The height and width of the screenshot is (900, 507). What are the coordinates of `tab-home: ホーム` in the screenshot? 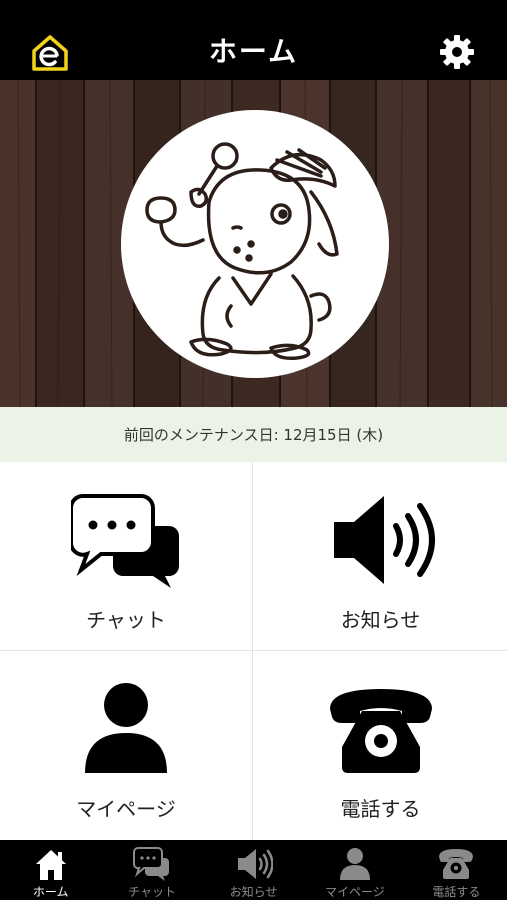 It's located at (50, 870).